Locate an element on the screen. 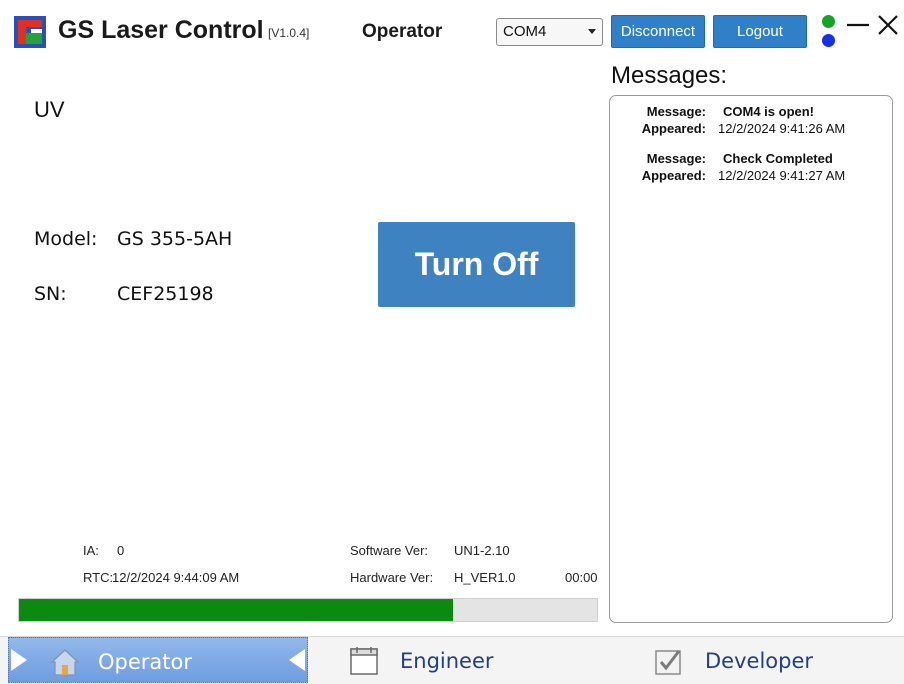 The image size is (904, 684). app-version: [V1.0.4] is located at coordinates (289, 33).